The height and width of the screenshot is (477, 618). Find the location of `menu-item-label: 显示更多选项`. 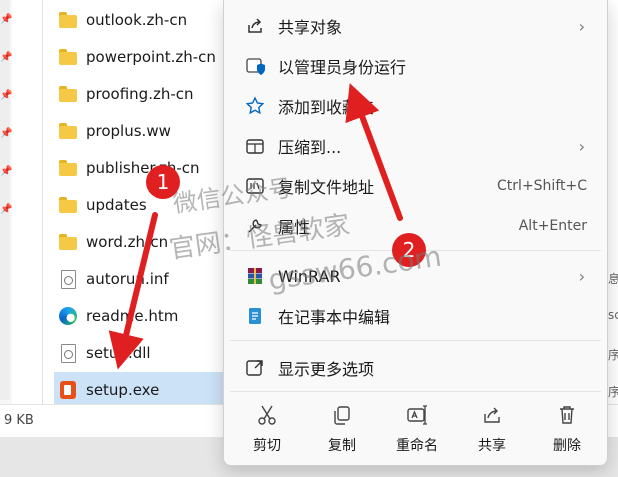

menu-item-label: 显示更多选项 is located at coordinates (326, 369).